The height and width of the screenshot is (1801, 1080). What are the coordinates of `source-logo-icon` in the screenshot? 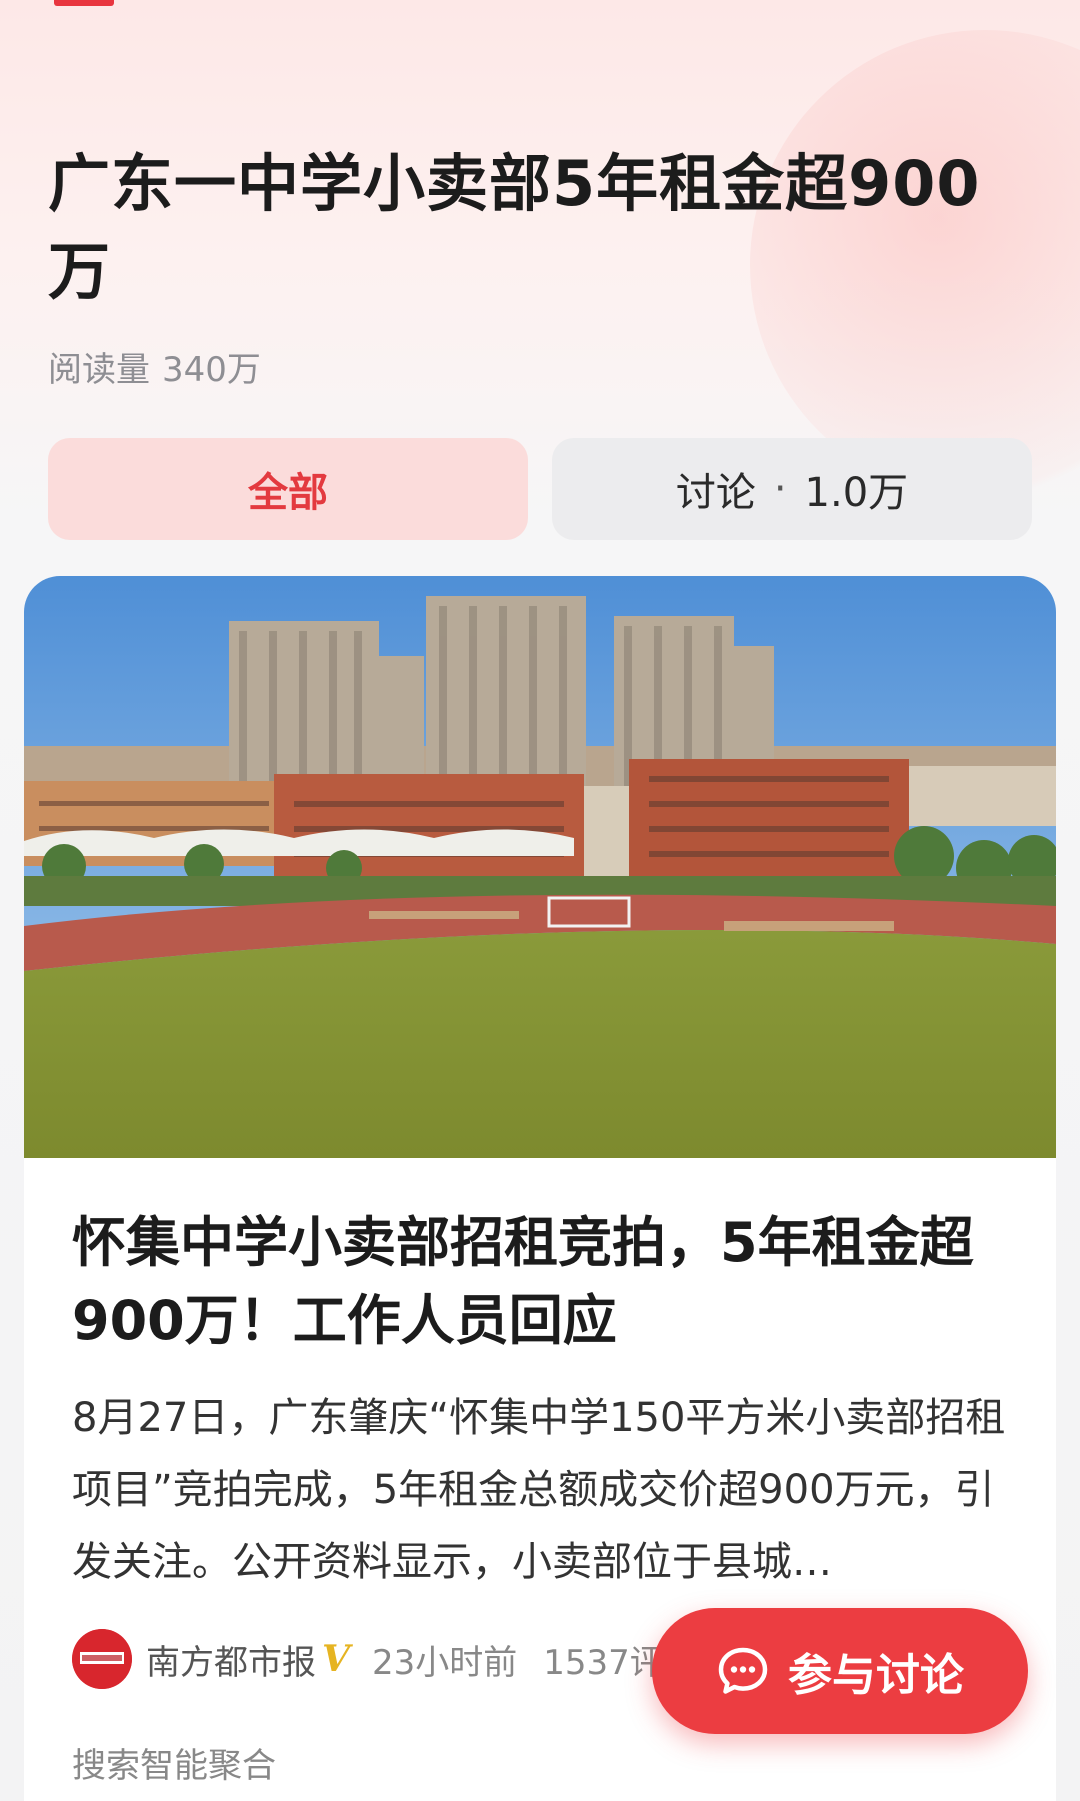 It's located at (102, 1659).